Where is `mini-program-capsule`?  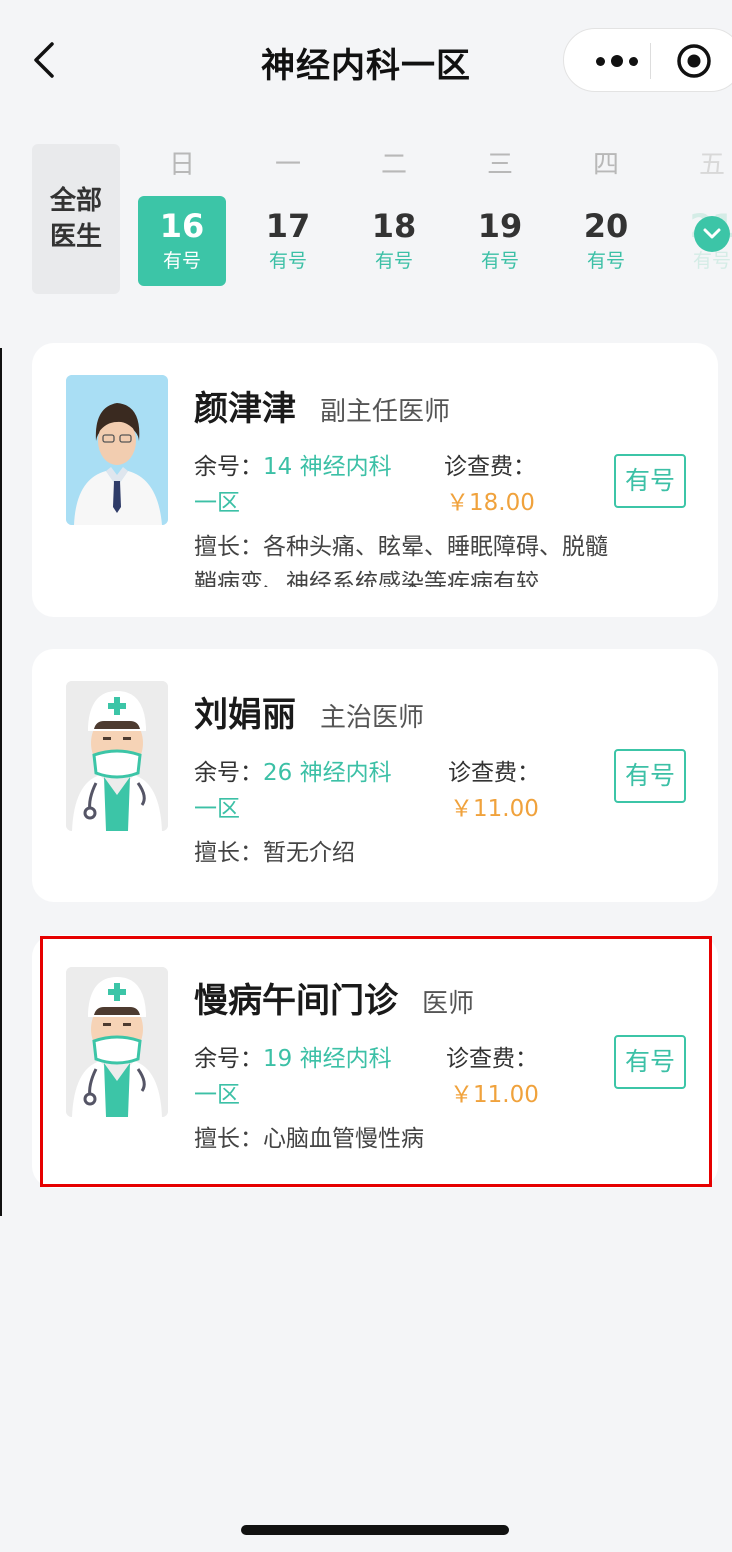 mini-program-capsule is located at coordinates (647, 60).